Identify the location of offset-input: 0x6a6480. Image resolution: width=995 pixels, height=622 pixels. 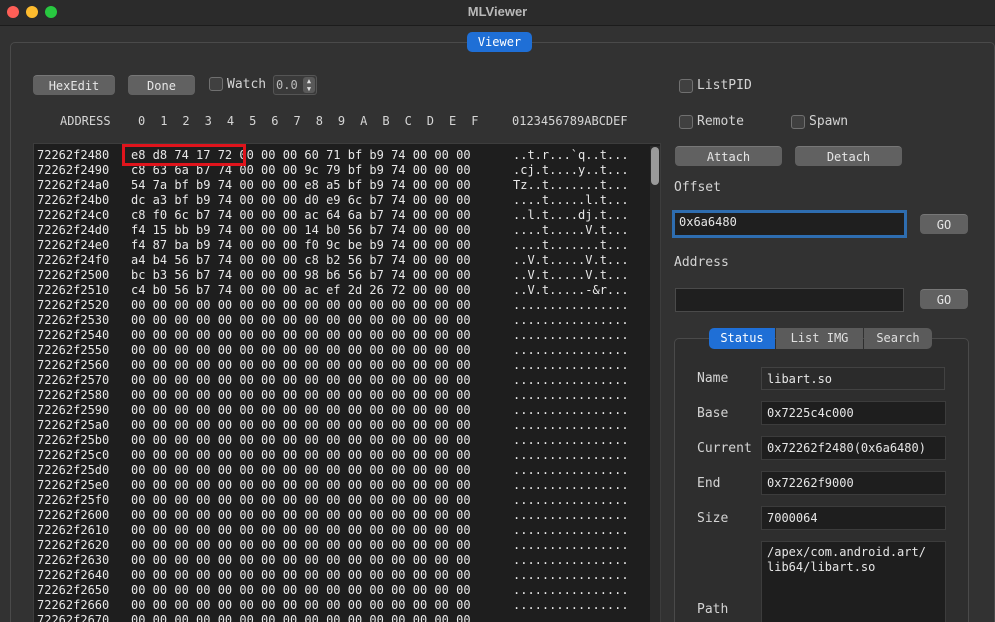
(789, 224).